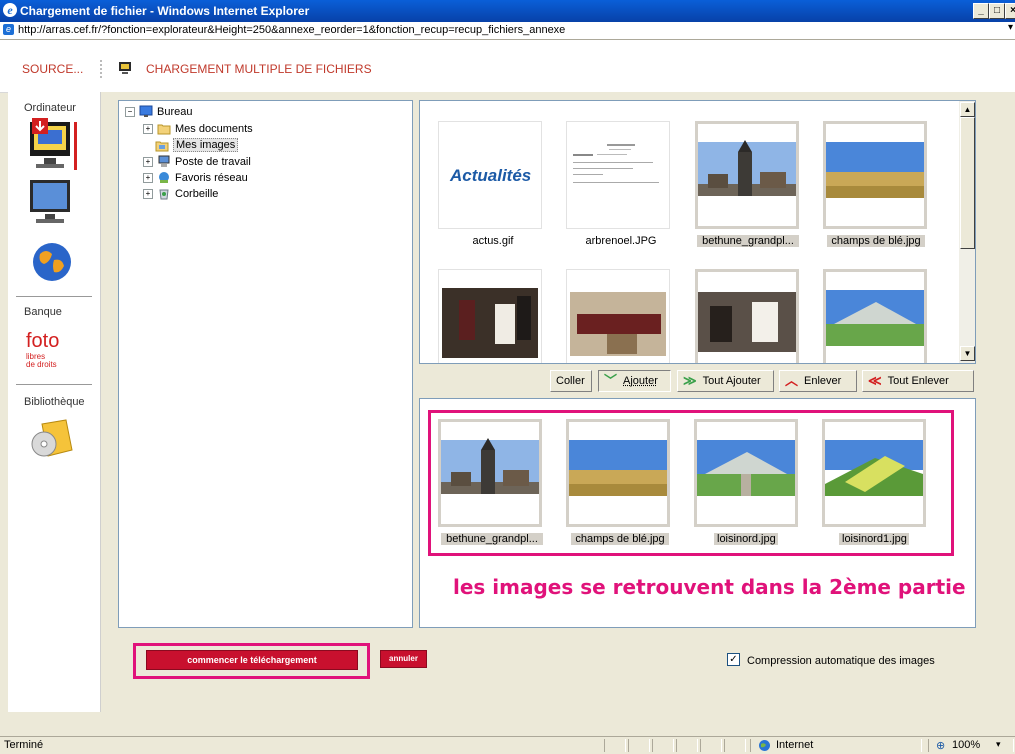 This screenshot has height=754, width=1015. Describe the element at coordinates (130, 112) in the screenshot. I see `collapse-icon: −` at that location.